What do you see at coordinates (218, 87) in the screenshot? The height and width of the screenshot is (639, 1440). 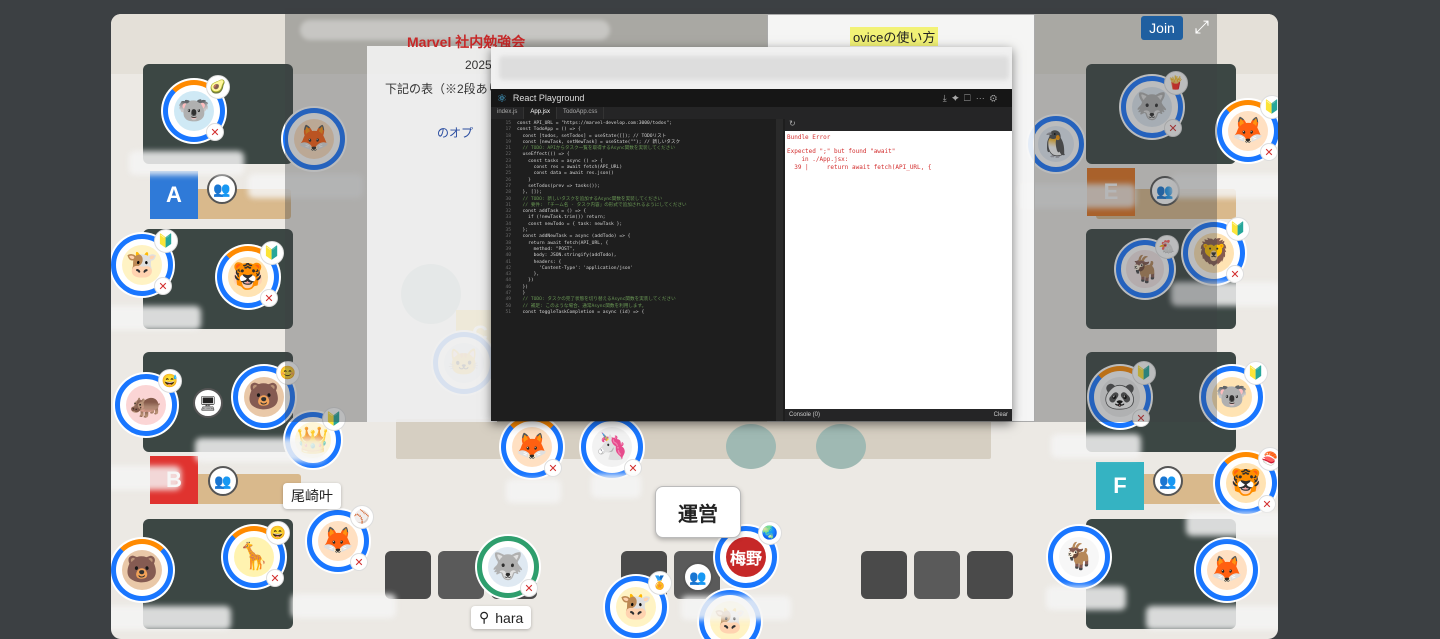 I see `avocado-icon: 🥑` at bounding box center [218, 87].